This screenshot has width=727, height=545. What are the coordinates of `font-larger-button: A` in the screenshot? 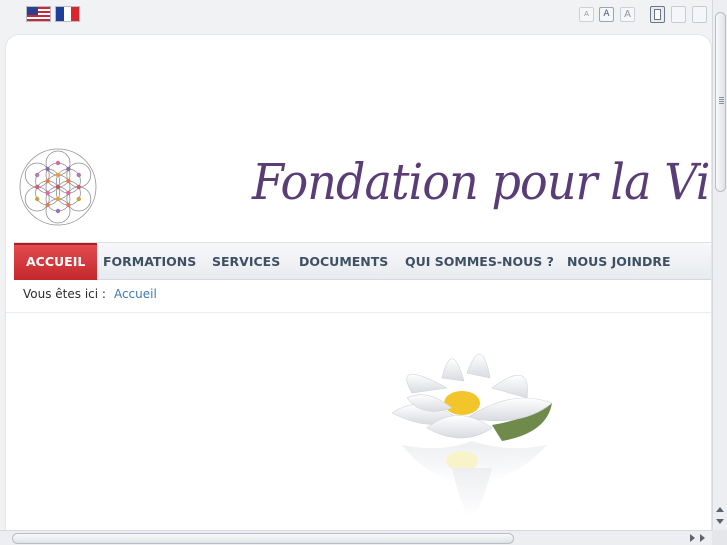 It's located at (627, 14).